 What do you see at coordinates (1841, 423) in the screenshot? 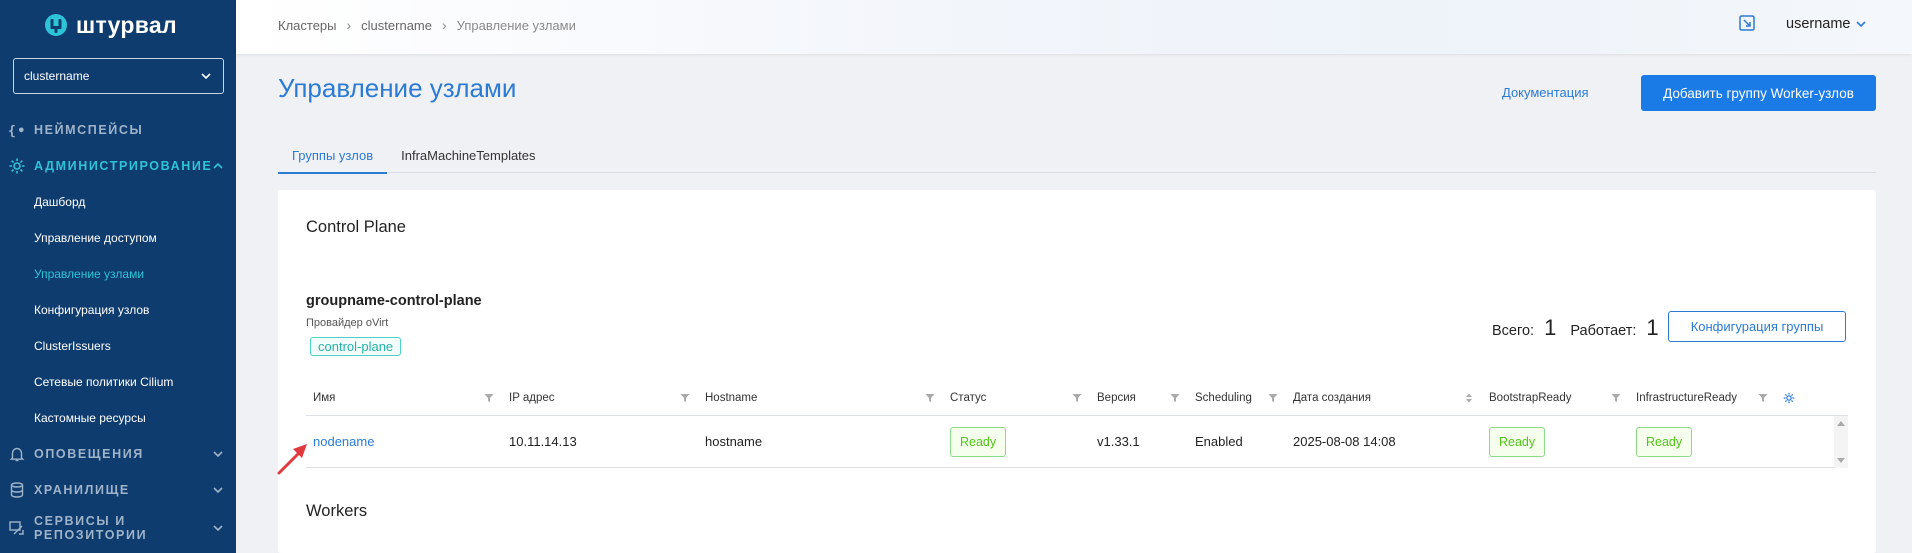
I see `scroll-up-icon` at bounding box center [1841, 423].